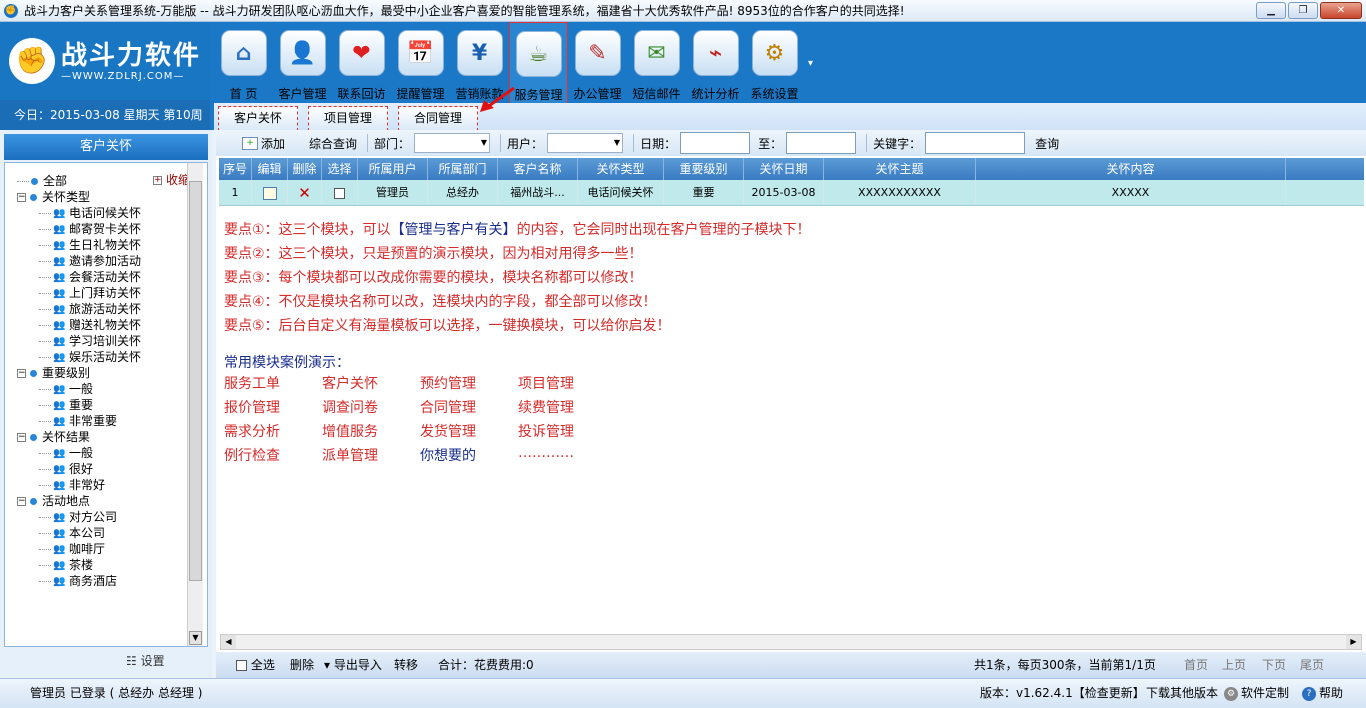 This screenshot has width=1366, height=708. What do you see at coordinates (235, 169) in the screenshot?
I see `column-header: 序号` at bounding box center [235, 169].